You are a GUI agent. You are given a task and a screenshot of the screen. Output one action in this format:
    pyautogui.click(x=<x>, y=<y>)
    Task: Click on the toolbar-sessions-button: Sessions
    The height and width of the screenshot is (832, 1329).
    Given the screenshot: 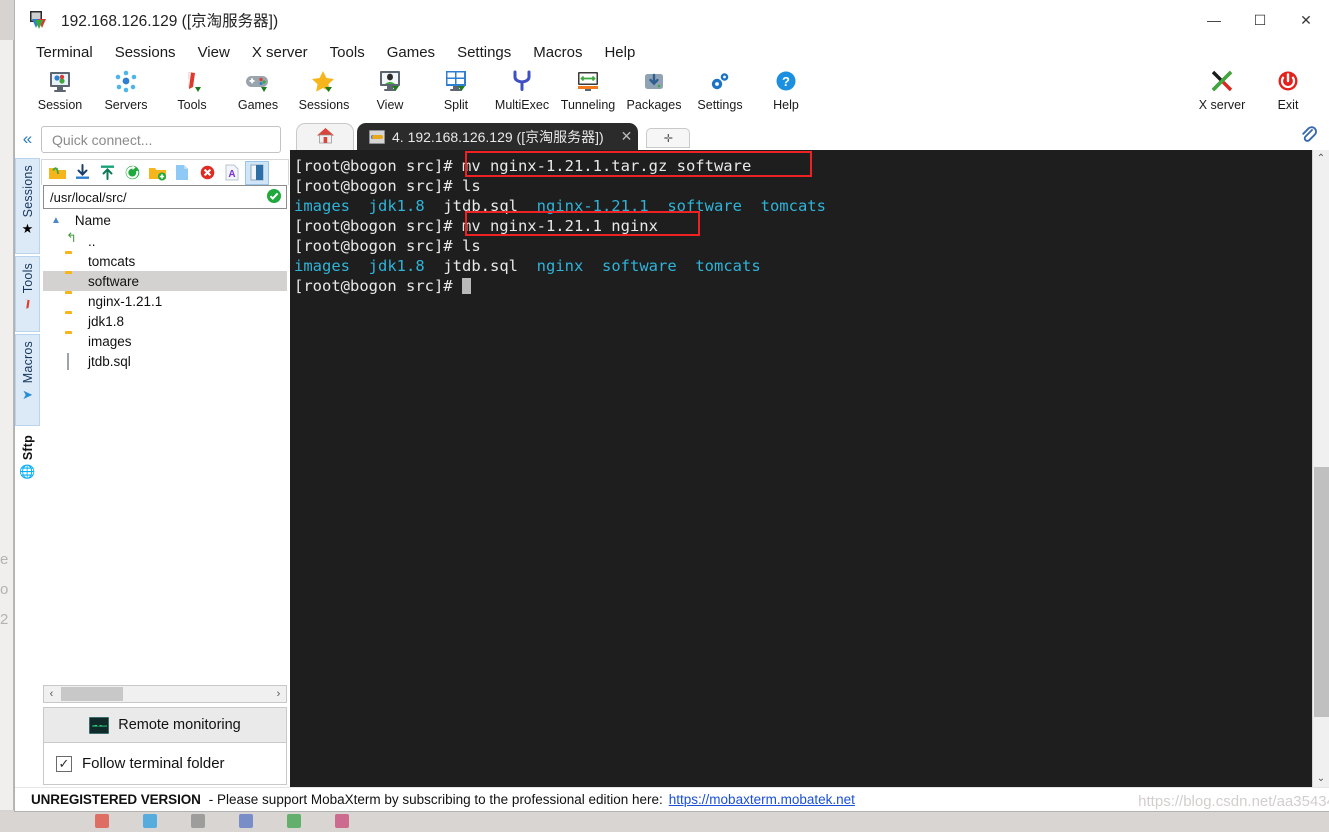 What is the action you would take?
    pyautogui.click(x=324, y=91)
    